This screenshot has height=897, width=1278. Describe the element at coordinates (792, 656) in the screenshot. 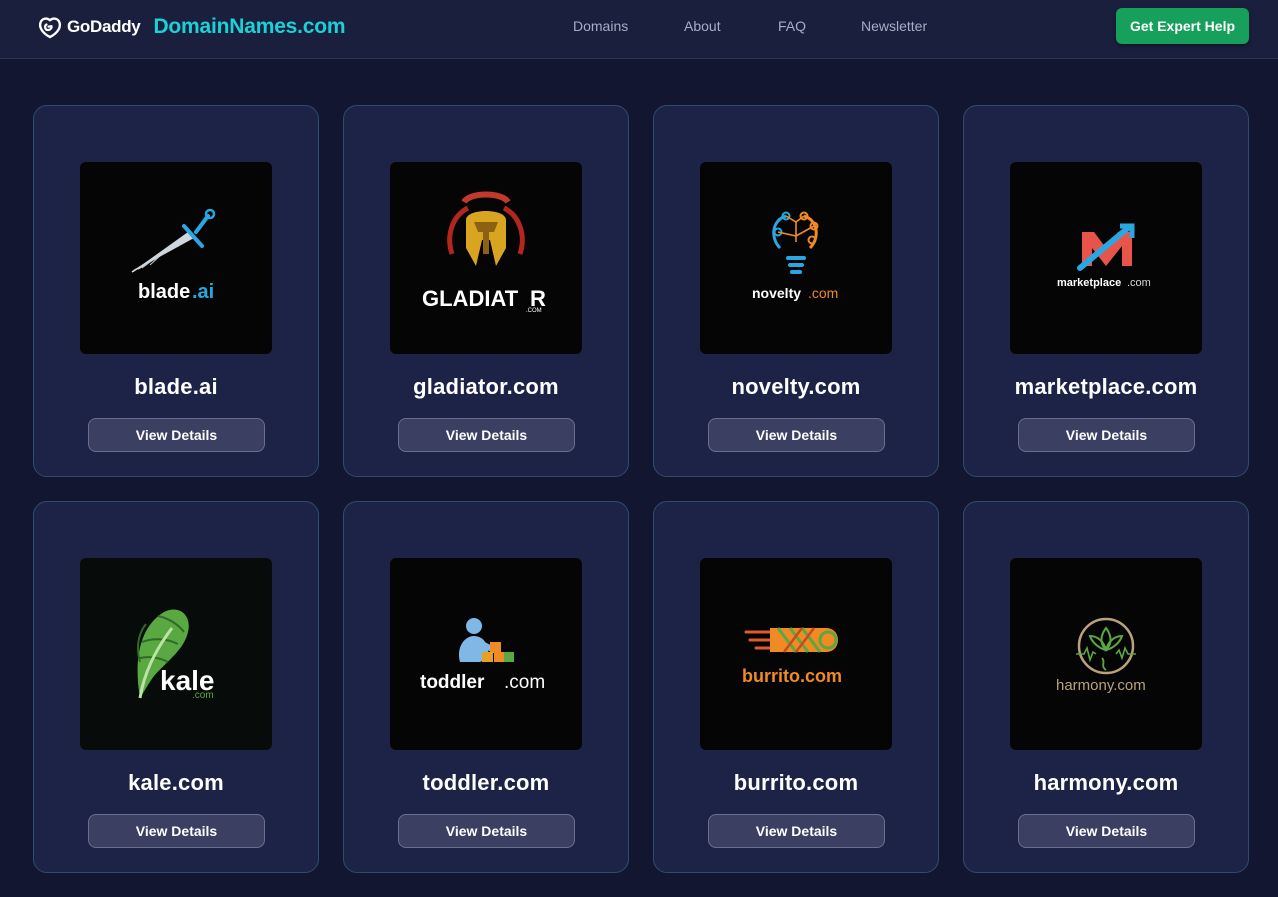

I see `burrito-icon: burrito.com` at that location.